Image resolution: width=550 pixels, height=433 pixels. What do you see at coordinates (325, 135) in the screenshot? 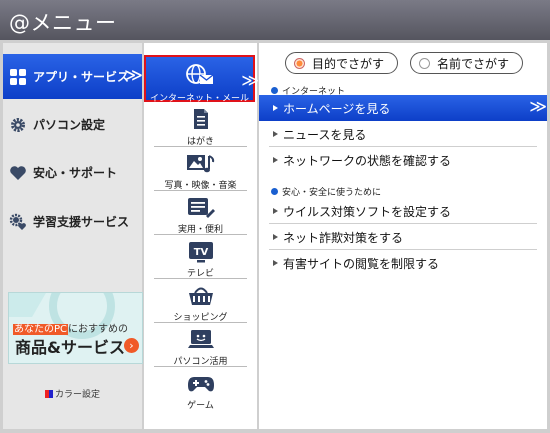
I see `link-label: ニュースを見る` at bounding box center [325, 135].